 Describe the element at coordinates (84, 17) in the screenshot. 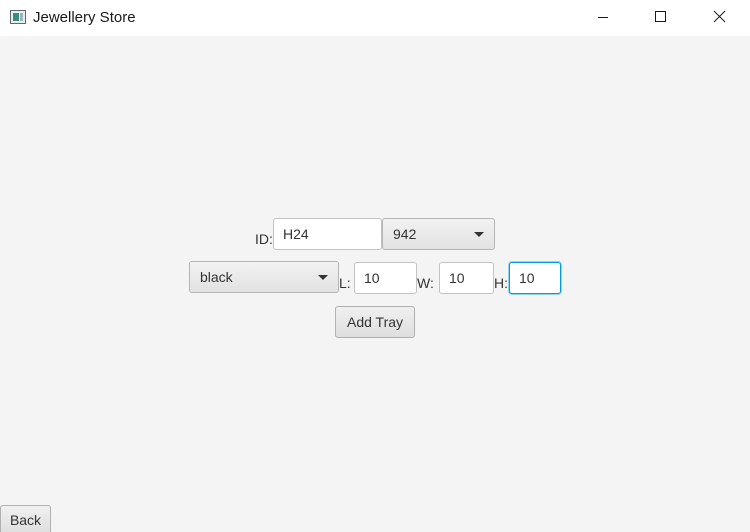

I see `window-title: Jewellery Store` at that location.